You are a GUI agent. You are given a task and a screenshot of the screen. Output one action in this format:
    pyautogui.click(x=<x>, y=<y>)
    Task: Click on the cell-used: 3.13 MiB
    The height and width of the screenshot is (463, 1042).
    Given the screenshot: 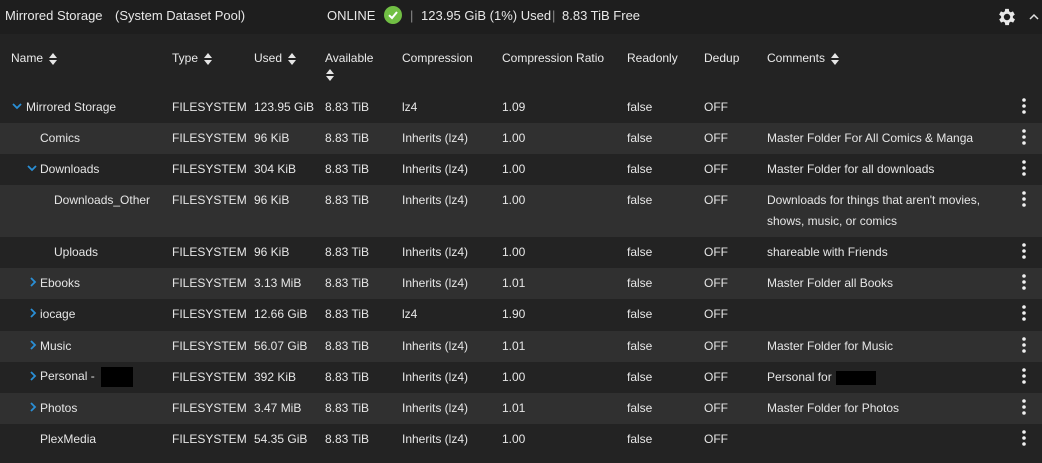 What is the action you would take?
    pyautogui.click(x=278, y=283)
    